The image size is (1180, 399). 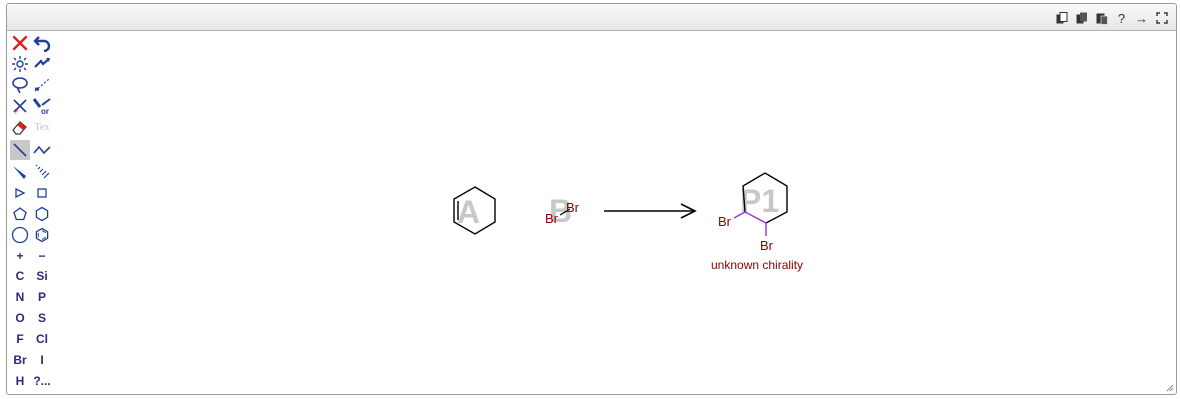 What do you see at coordinates (20, 214) in the screenshot?
I see `pentagon-icon` at bounding box center [20, 214].